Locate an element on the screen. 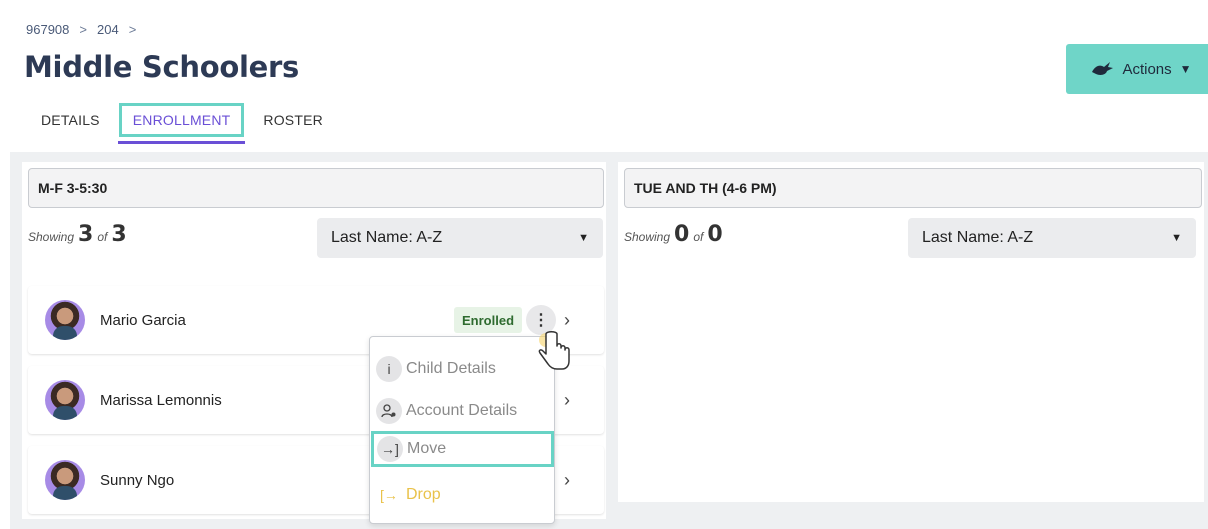  breadcrumb: 967908 > 204 > is located at coordinates (81, 29).